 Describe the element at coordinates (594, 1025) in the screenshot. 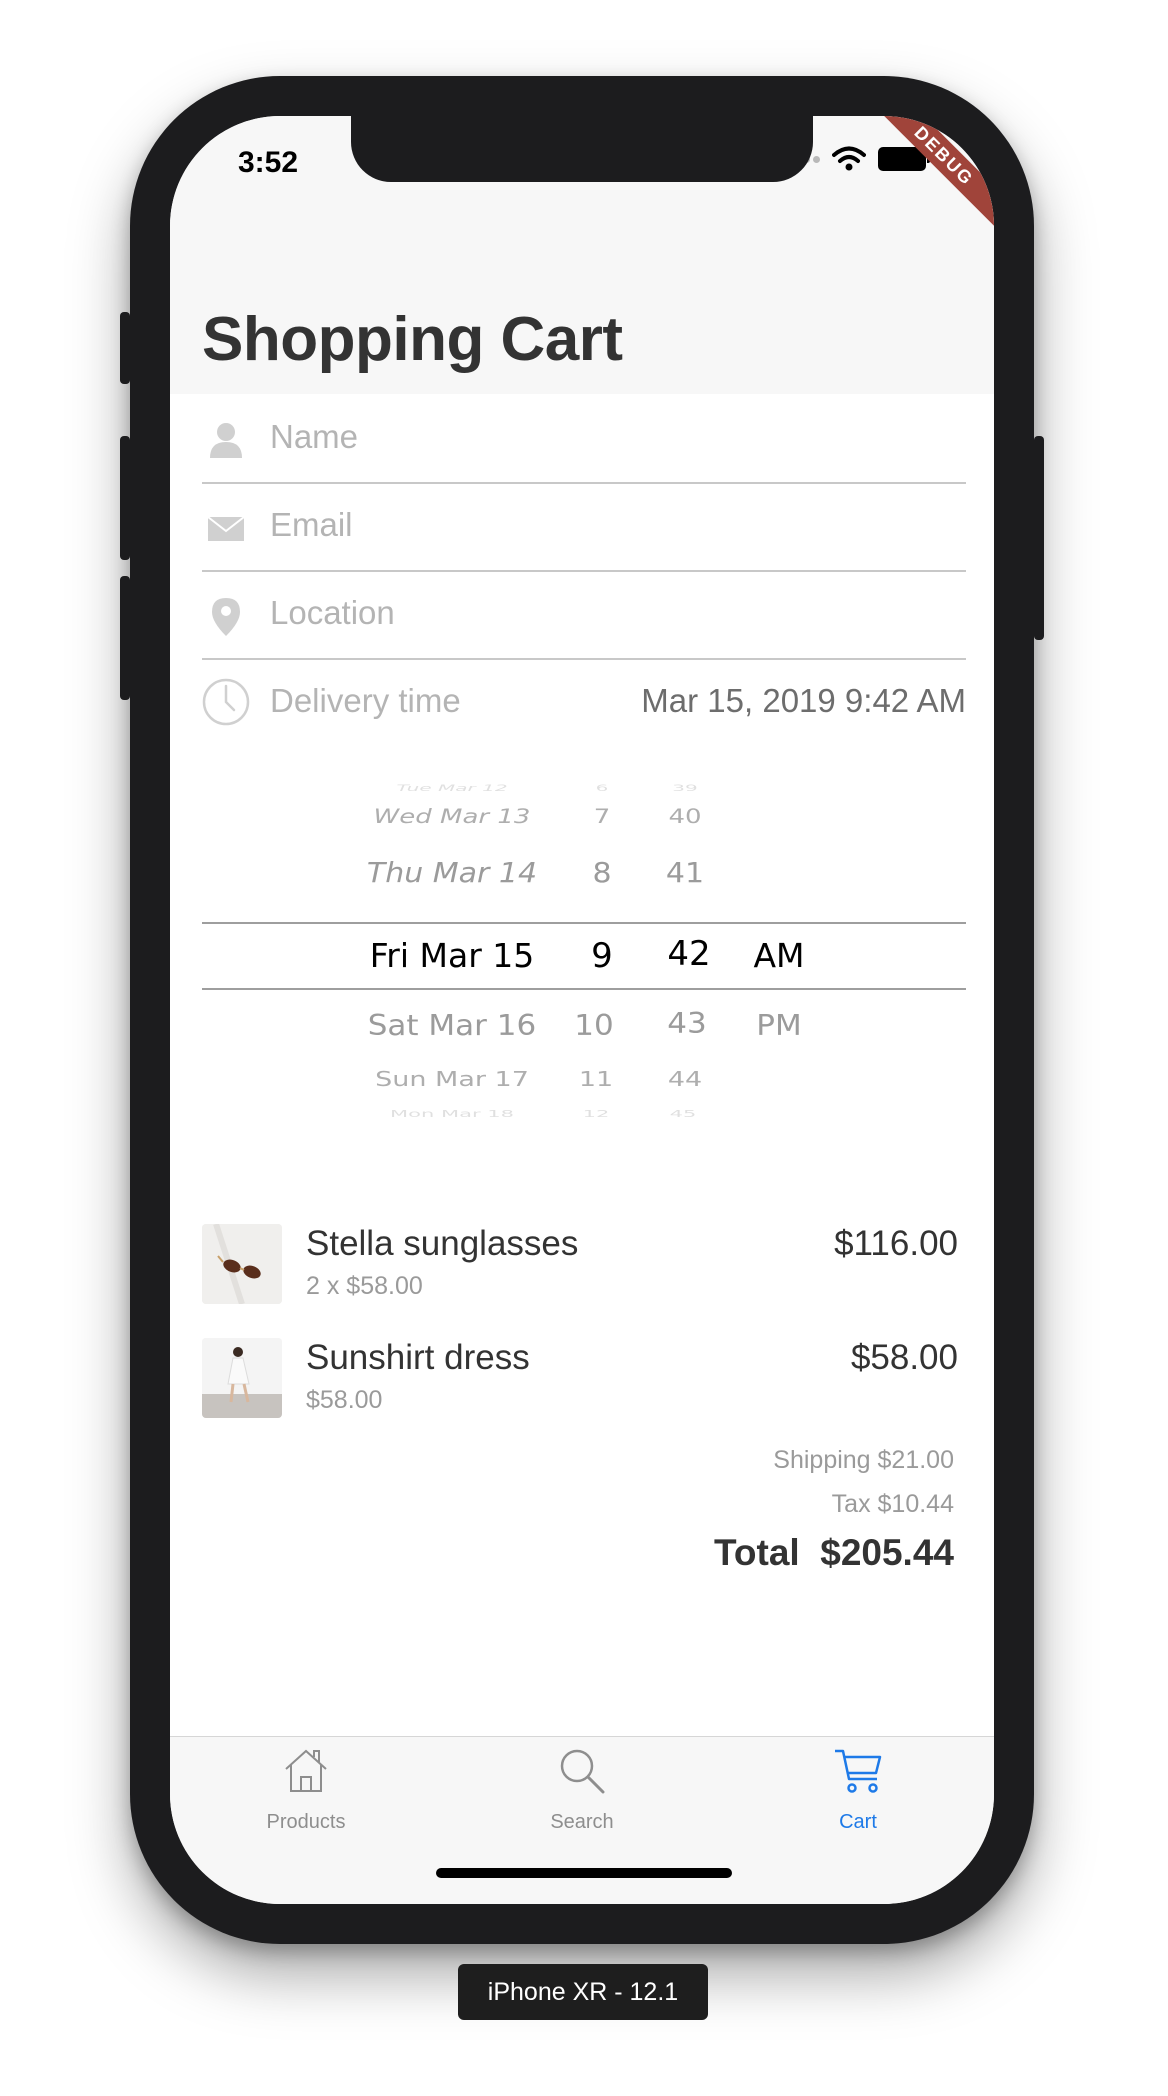

I see `picker-hour: 10` at that location.